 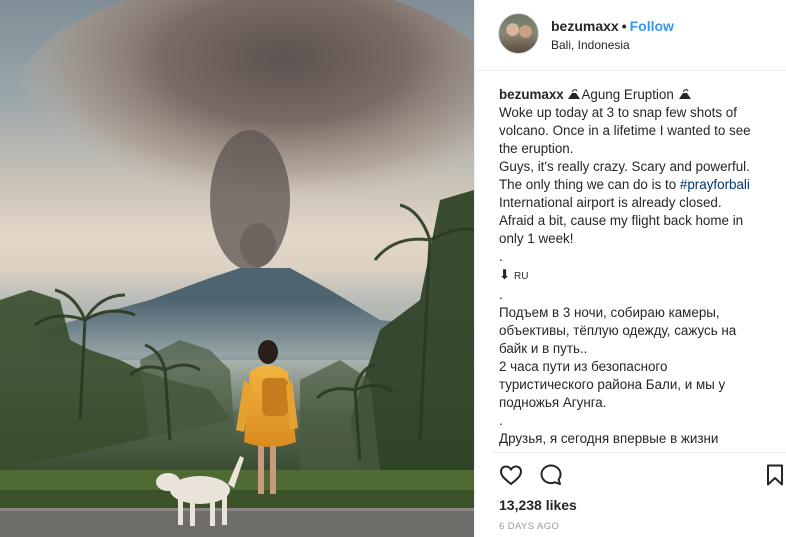 What do you see at coordinates (630, 35) in the screenshot?
I see `post-header: bezumaxx • Follow Bali, Indonesia` at bounding box center [630, 35].